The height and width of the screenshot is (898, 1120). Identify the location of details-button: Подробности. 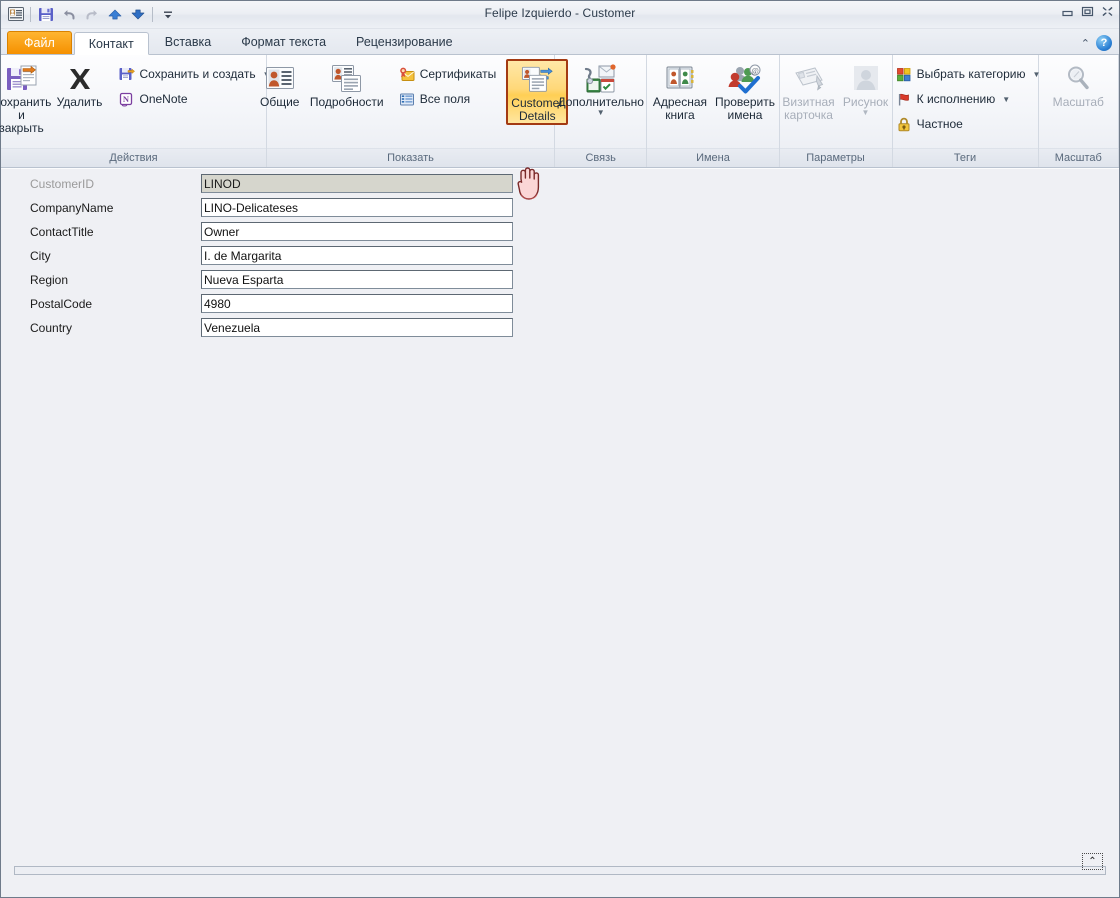
(347, 84).